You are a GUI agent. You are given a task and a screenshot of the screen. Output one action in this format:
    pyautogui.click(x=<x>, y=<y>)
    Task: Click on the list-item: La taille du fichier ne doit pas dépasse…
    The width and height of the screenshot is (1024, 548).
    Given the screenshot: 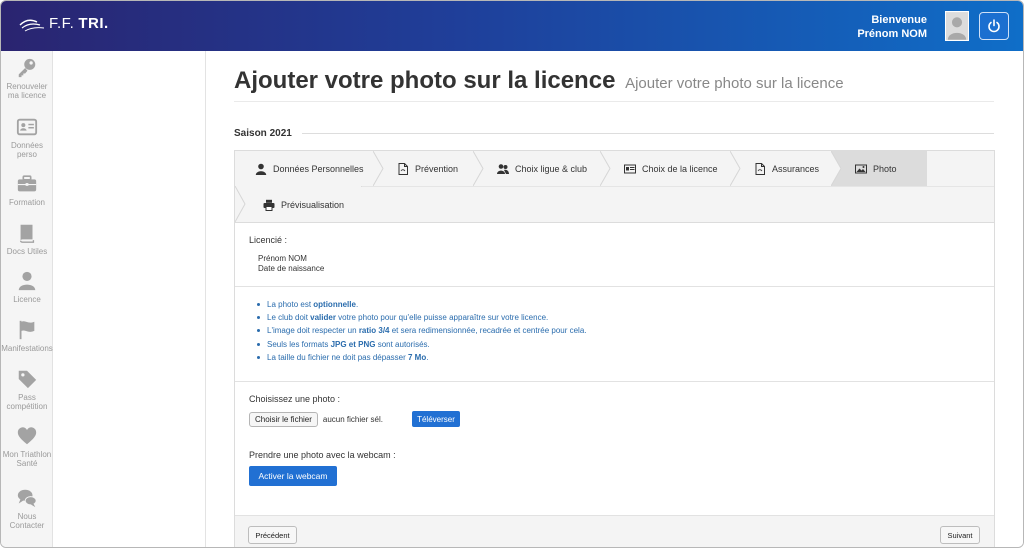 What is the action you would take?
    pyautogui.click(x=614, y=357)
    